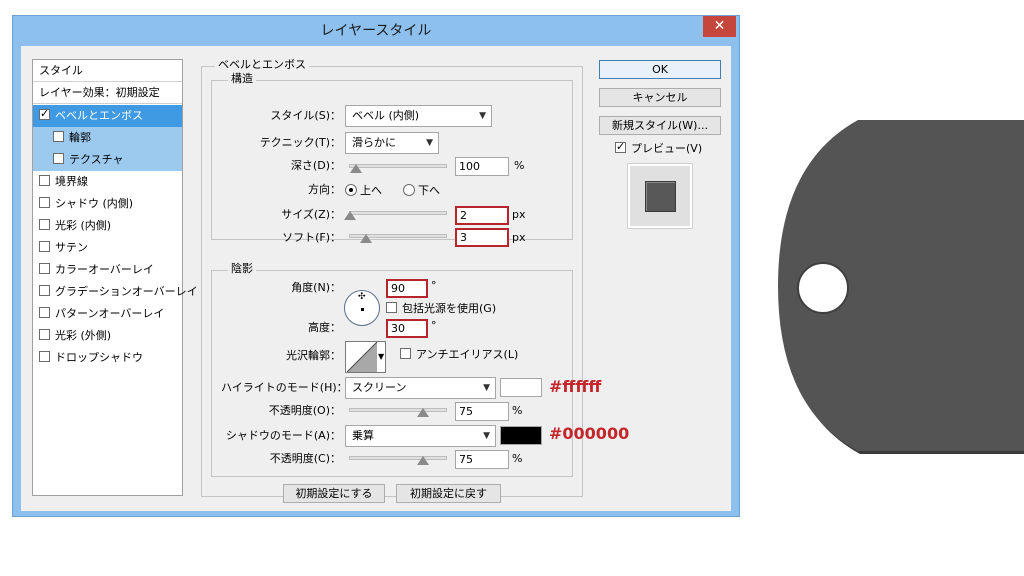  I want to click on gloss-contour-picker: ▼, so click(365, 357).